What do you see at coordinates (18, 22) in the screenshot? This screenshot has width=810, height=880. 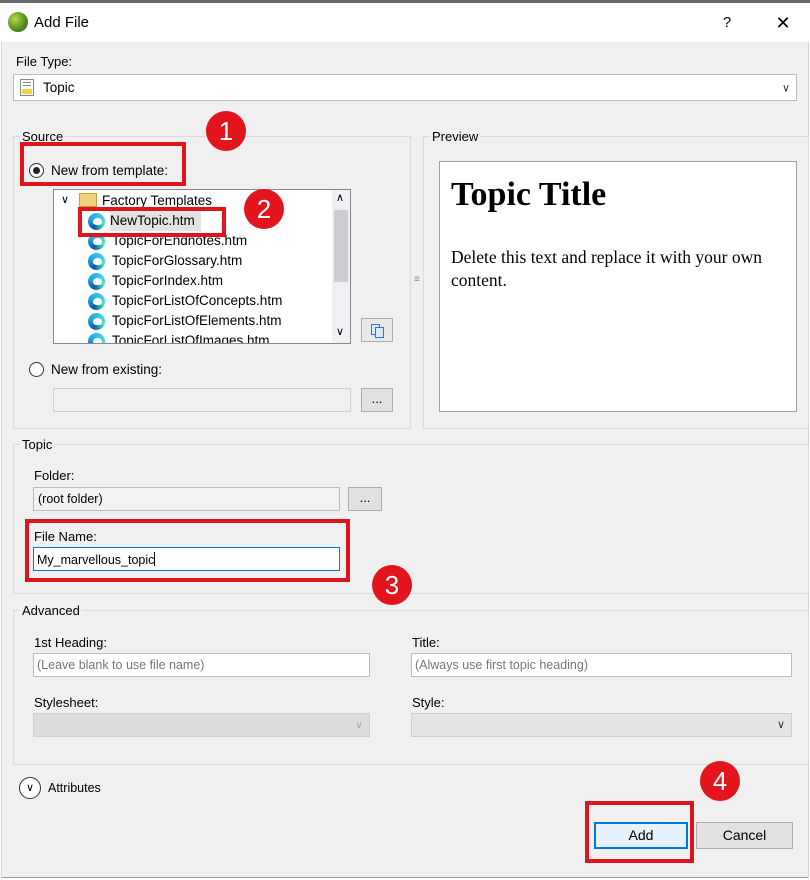 I see `app-logo-icon` at bounding box center [18, 22].